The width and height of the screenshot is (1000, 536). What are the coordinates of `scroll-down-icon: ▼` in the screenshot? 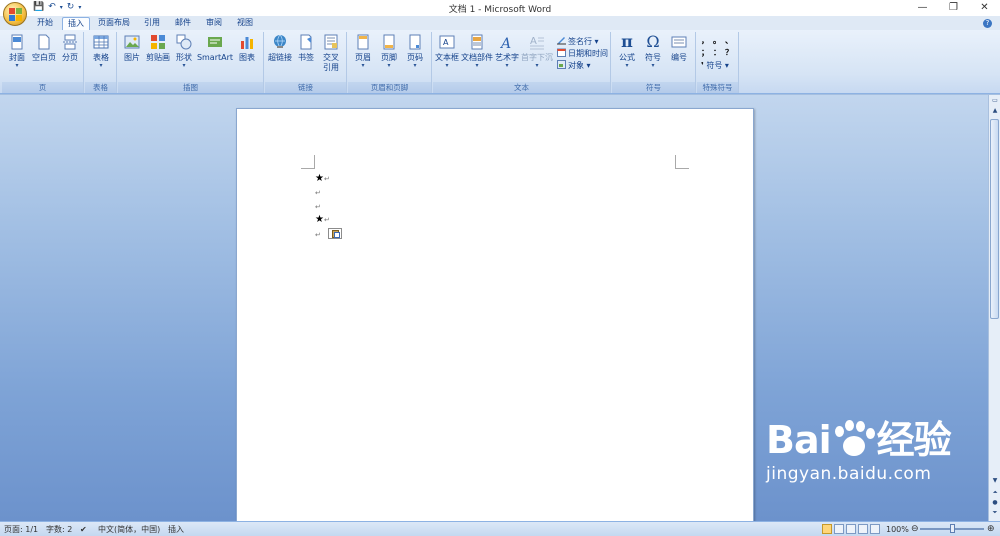 It's located at (995, 481).